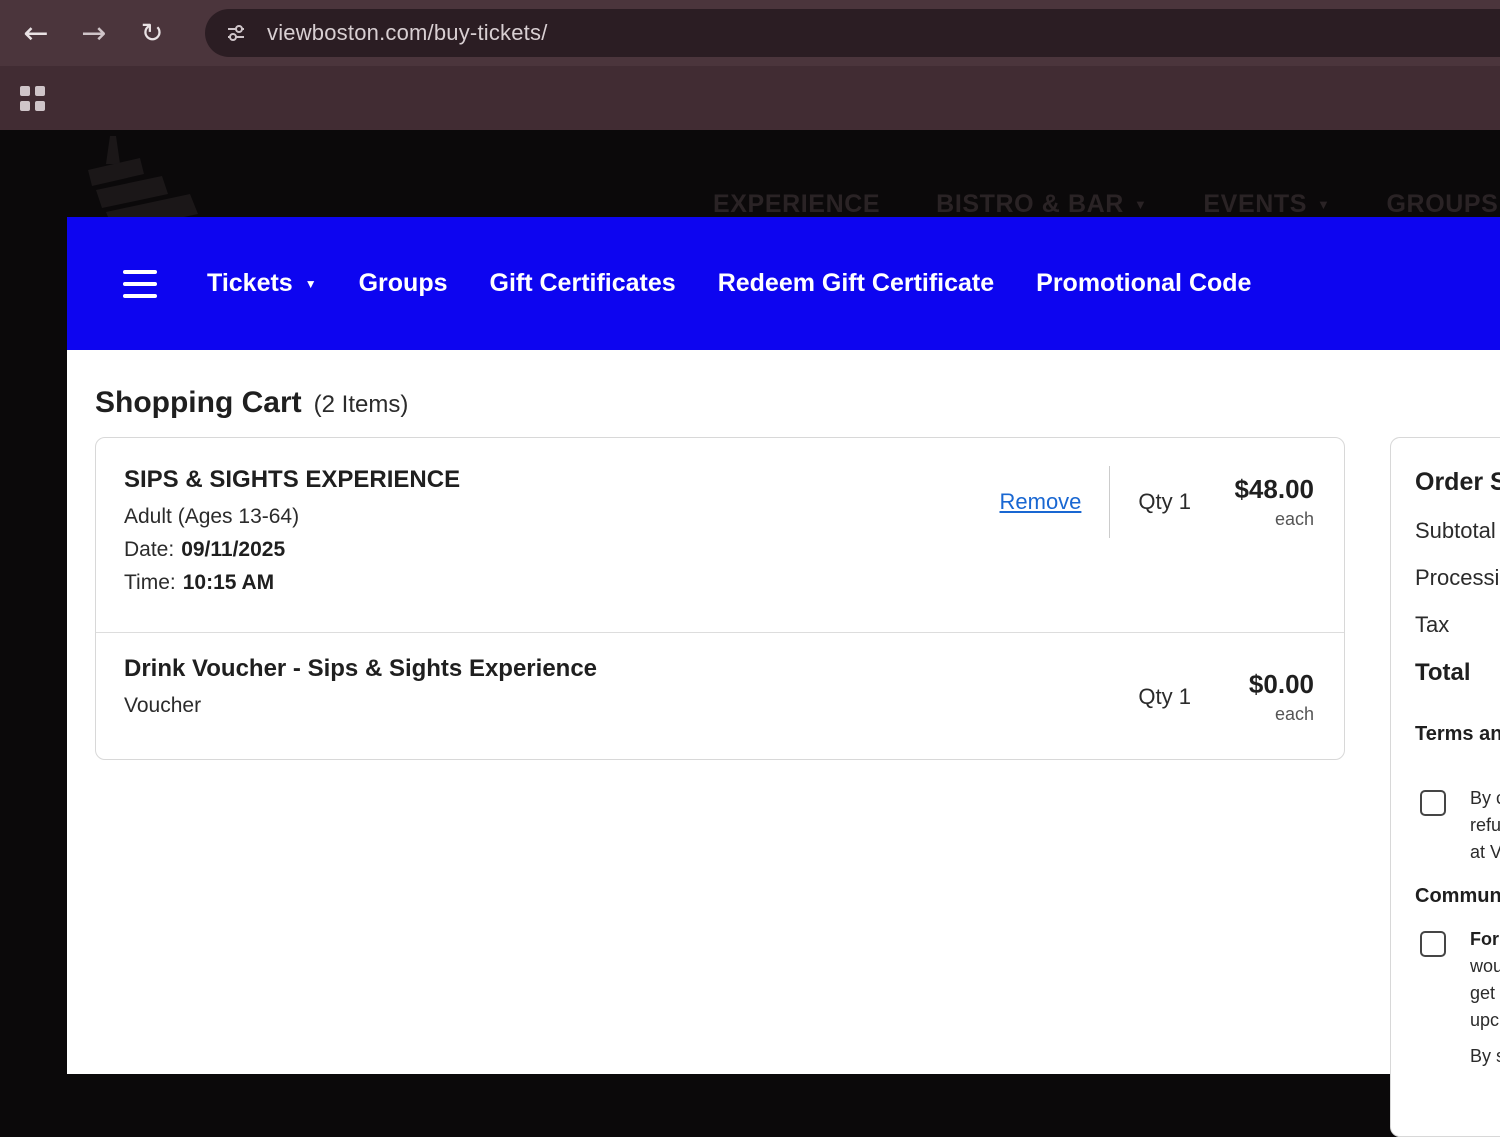 This screenshot has height=1137, width=1500. I want to click on tax-label: Tax, so click(1432, 624).